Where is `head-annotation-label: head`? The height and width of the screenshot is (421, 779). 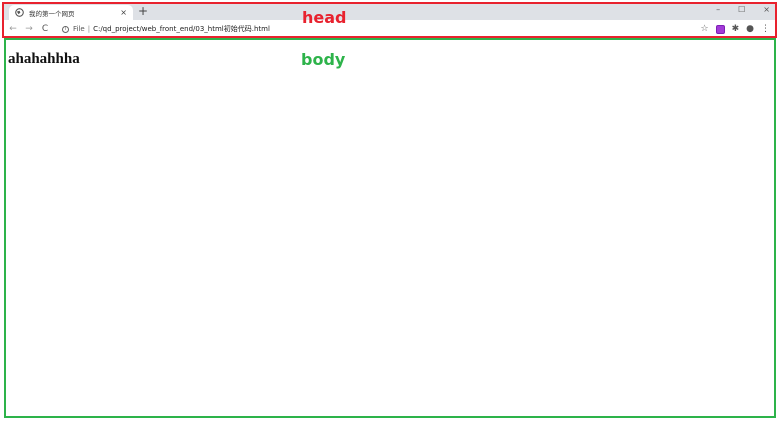
head-annotation-label: head is located at coordinates (324, 17).